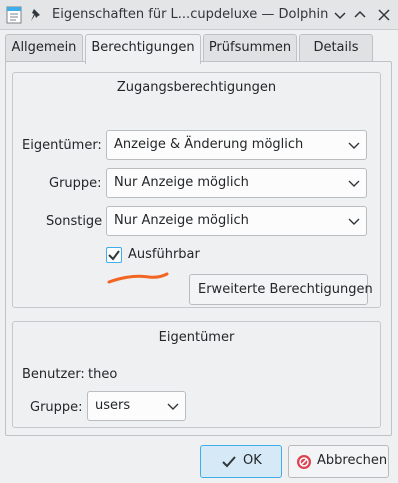 Image resolution: width=398 pixels, height=483 pixels. I want to click on others-permission-select: Nur Anzeige möglich, so click(236, 221).